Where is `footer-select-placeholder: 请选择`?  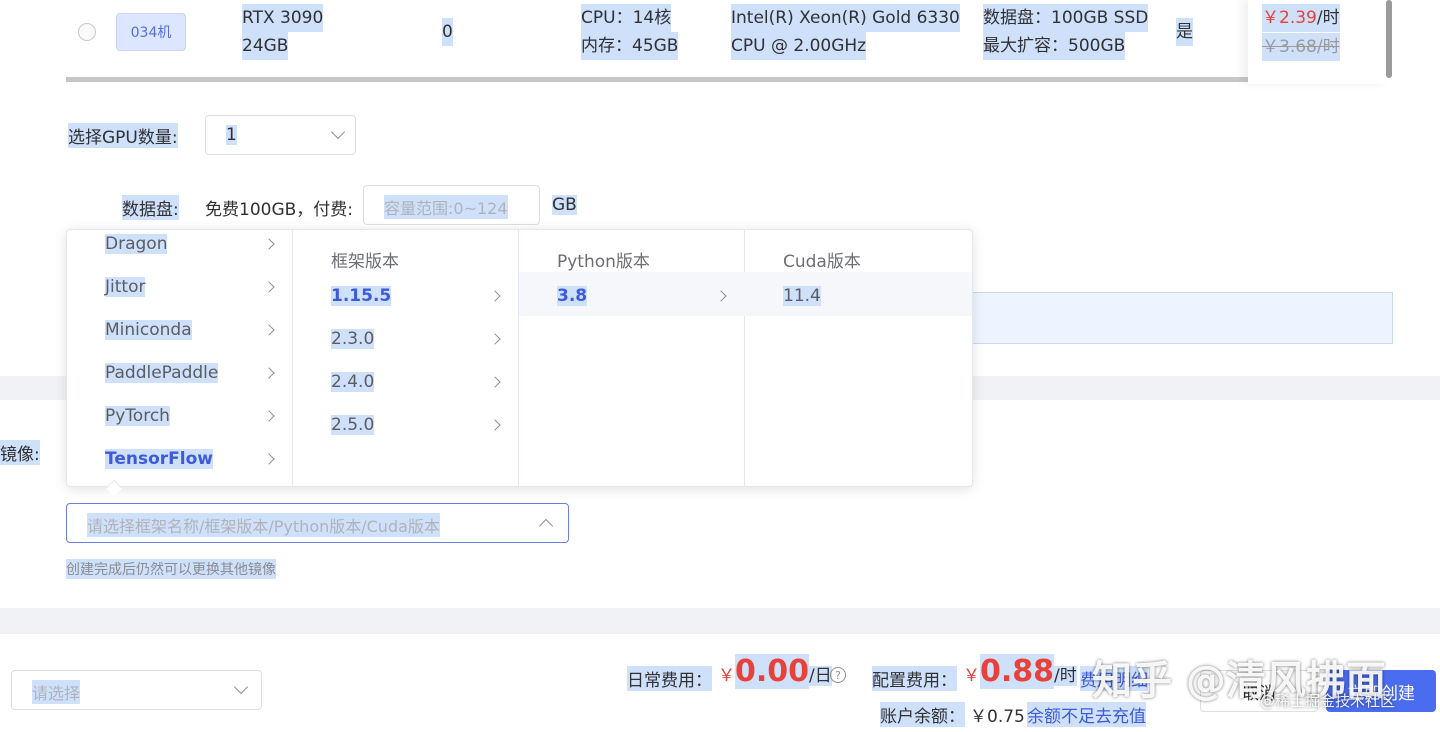 footer-select-placeholder: 请选择 is located at coordinates (56, 692).